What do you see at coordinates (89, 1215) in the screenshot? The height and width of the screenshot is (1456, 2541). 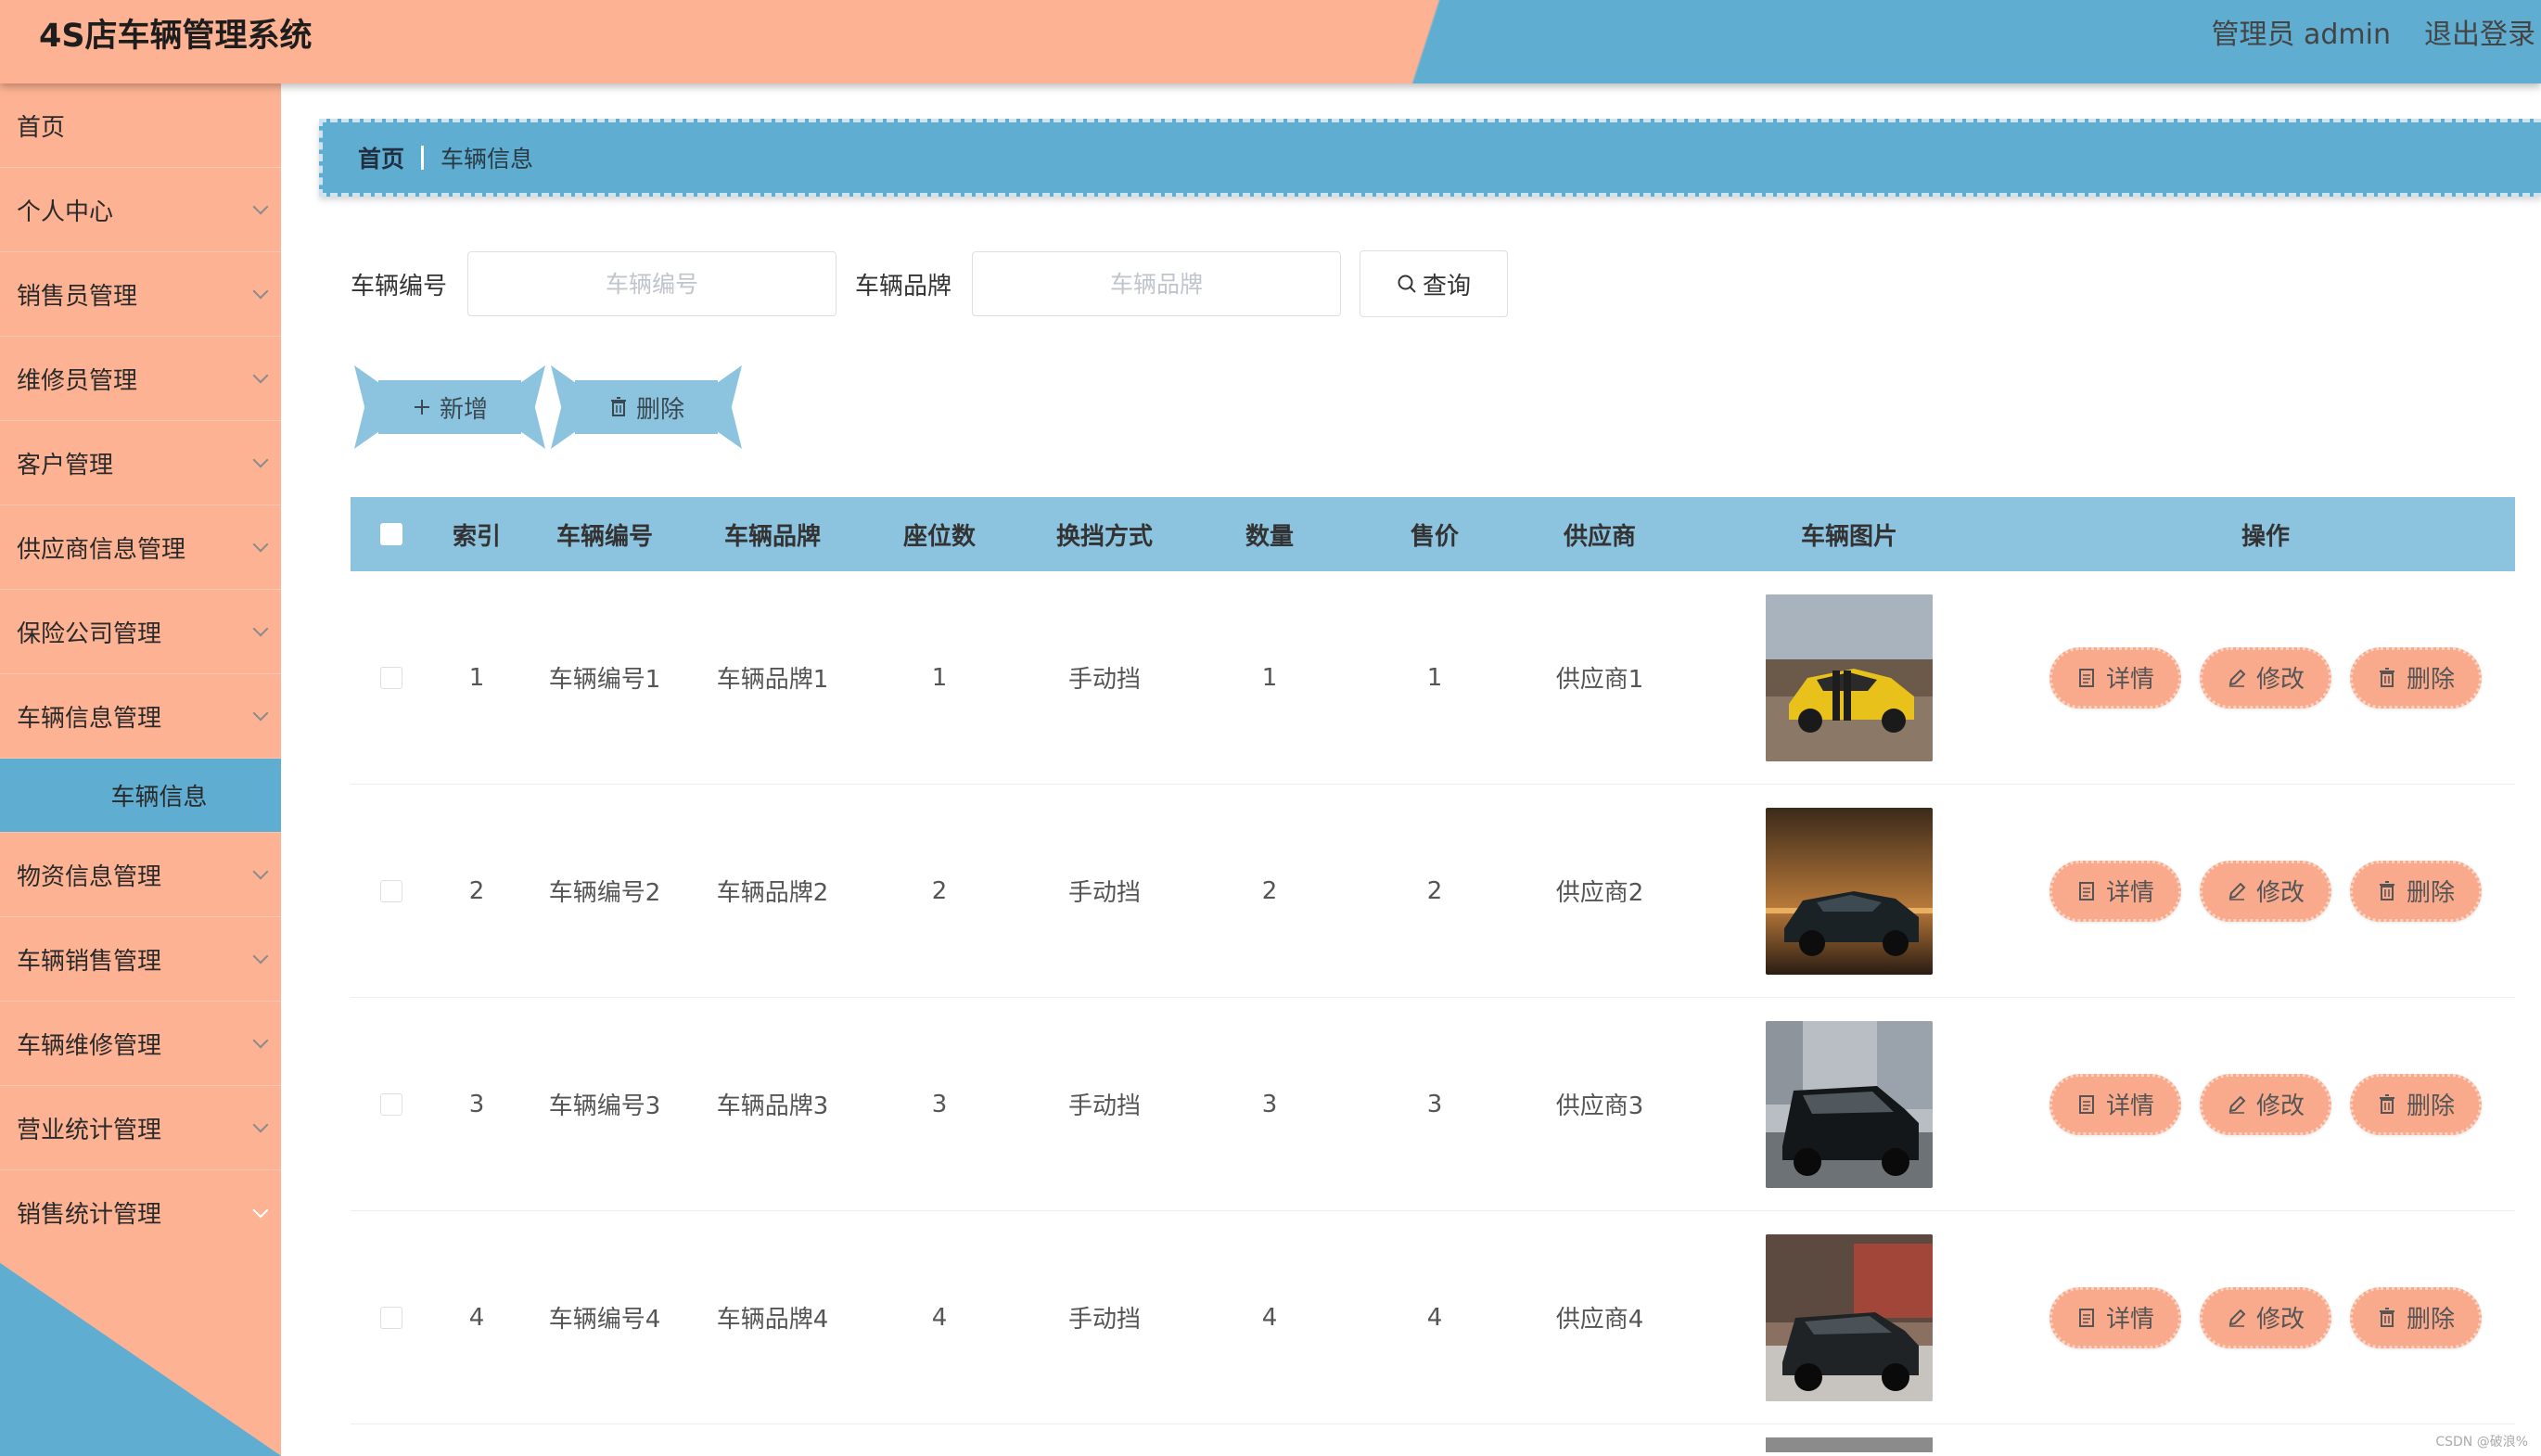 I see `sidebar-item-label: 销售统计管理` at bounding box center [89, 1215].